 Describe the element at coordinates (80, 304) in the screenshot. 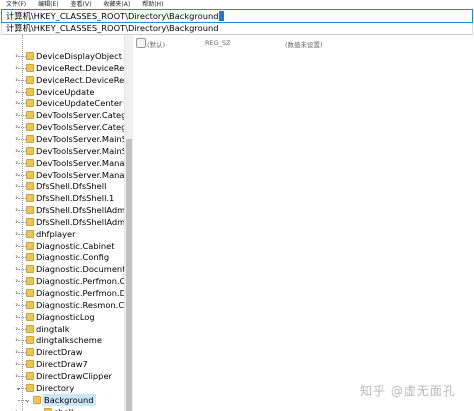

I see `tree-item-label: Diagnostic.Resmon.Confi` at that location.